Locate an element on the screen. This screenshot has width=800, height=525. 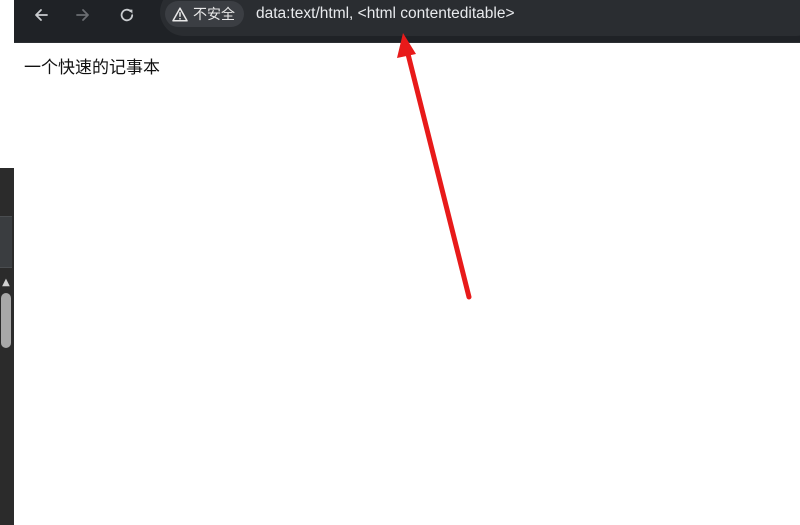
security-indicator: 不安全 is located at coordinates (204, 14).